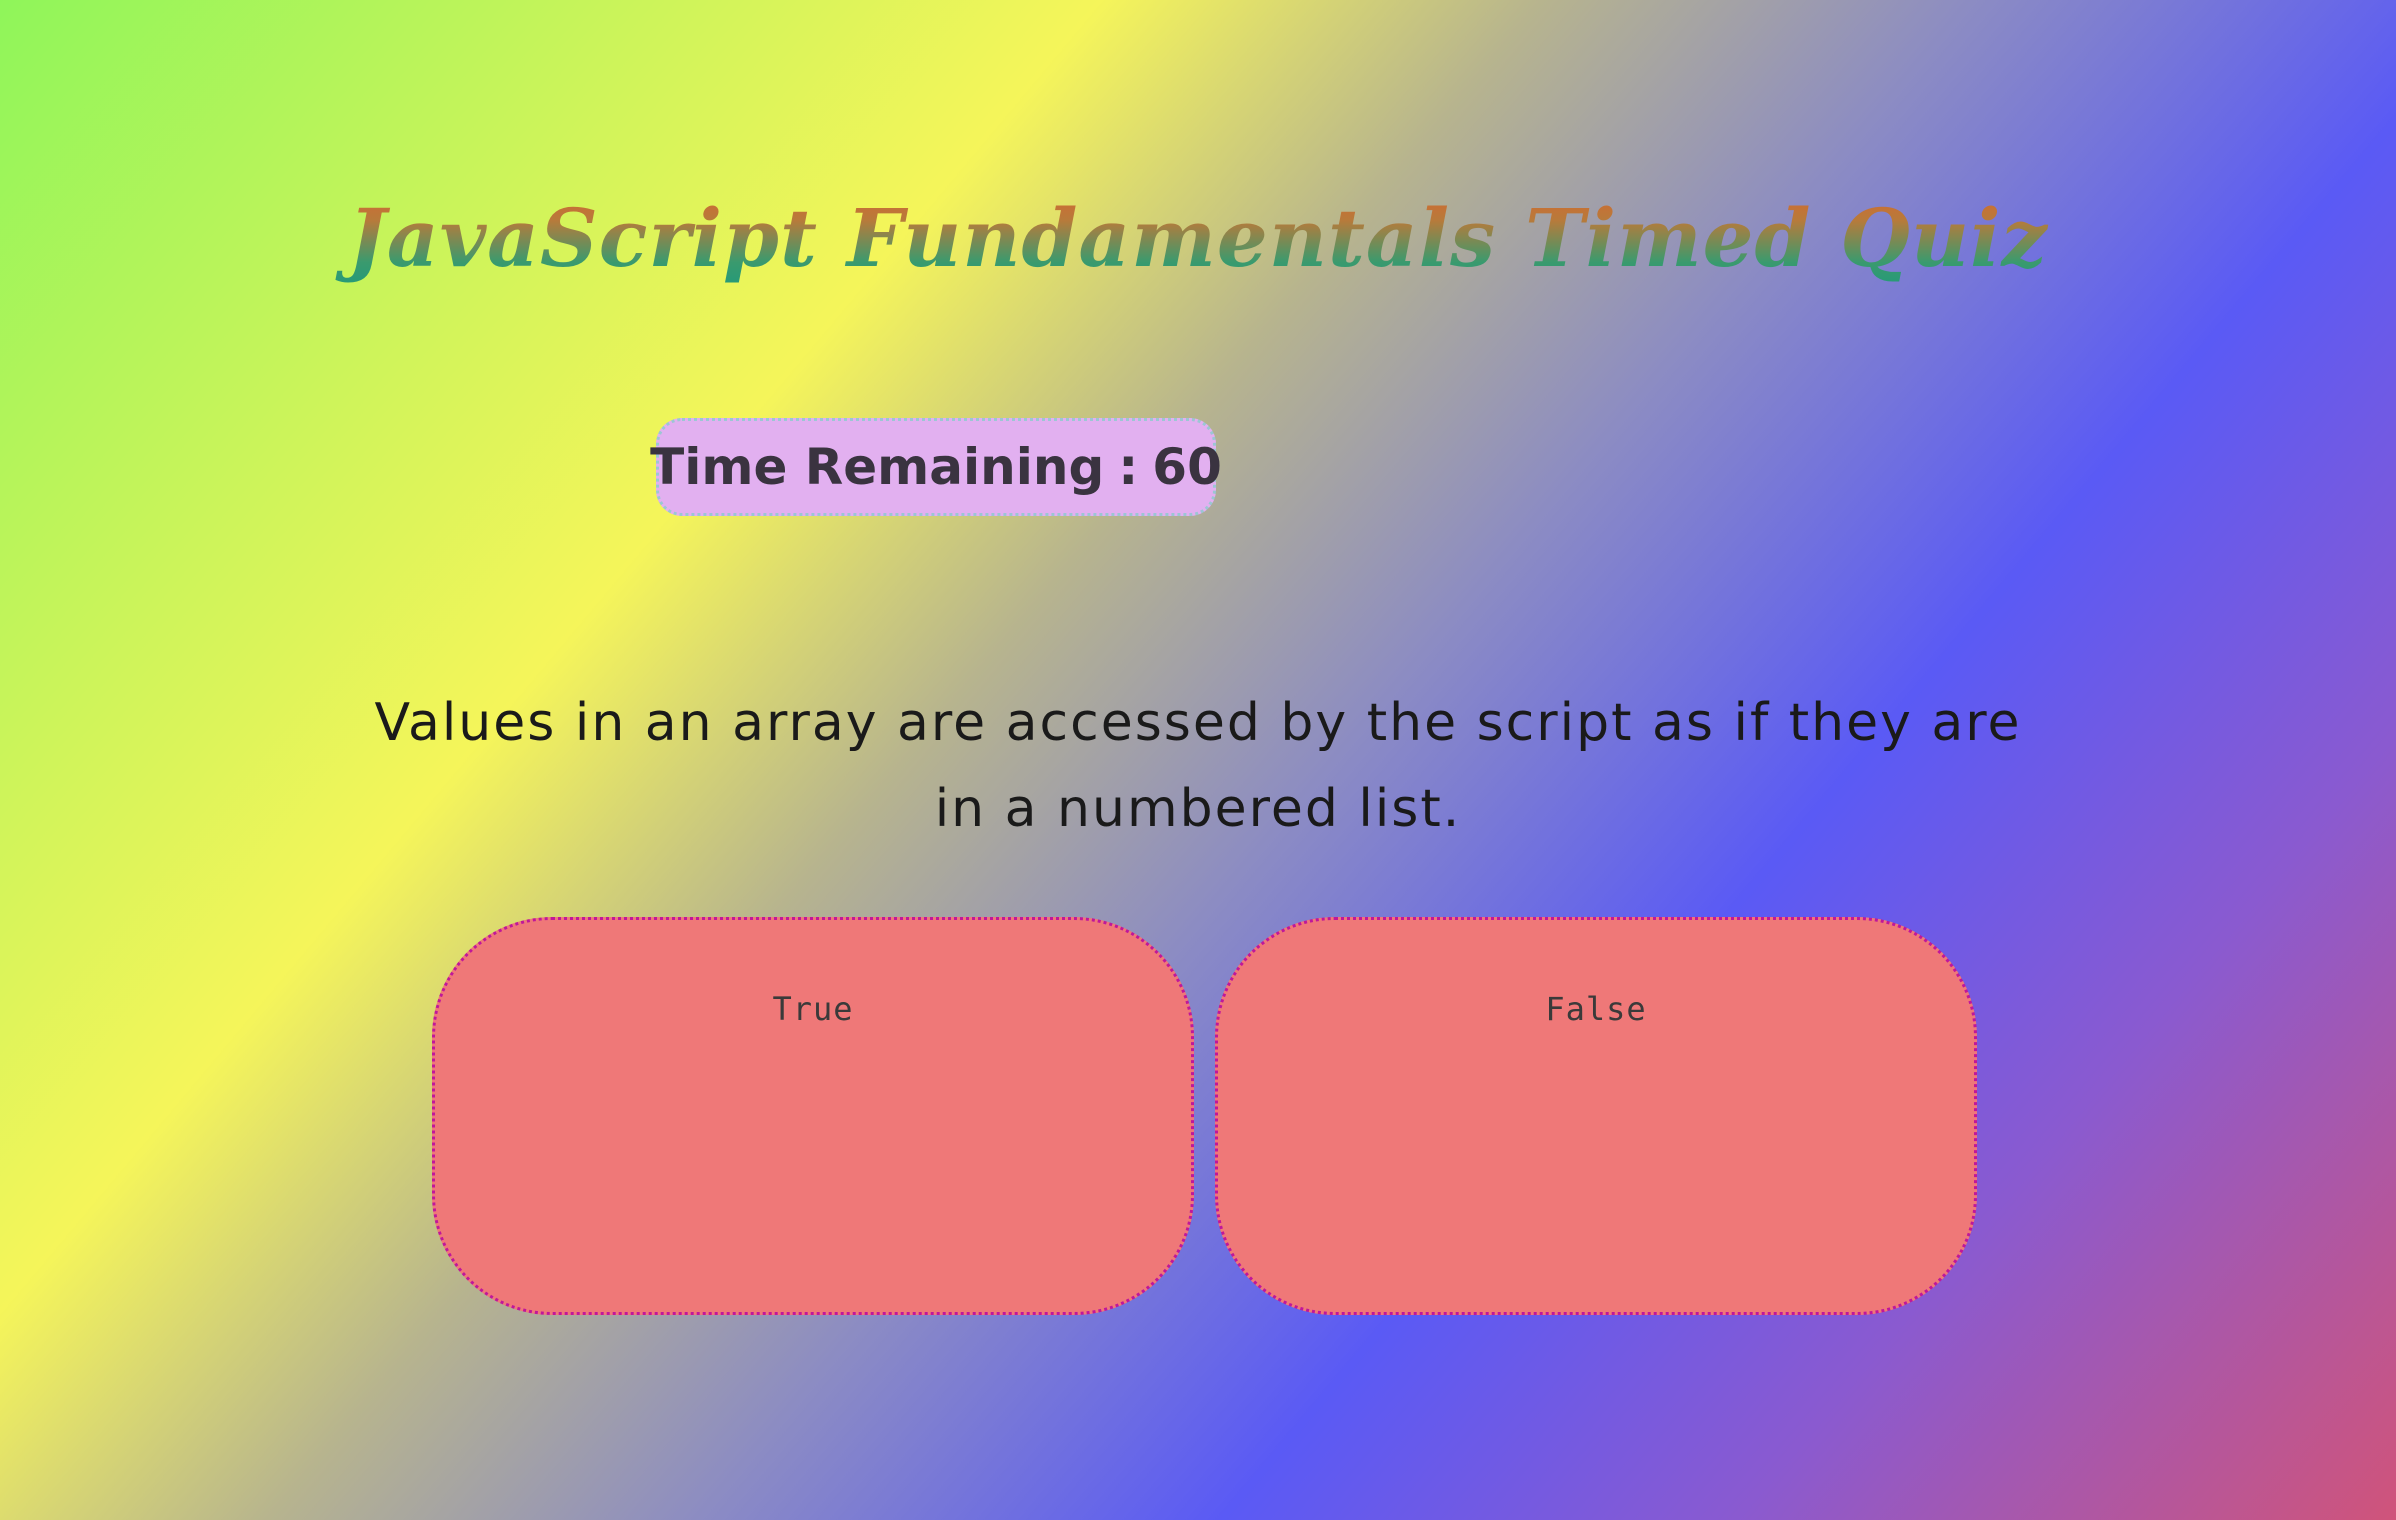 The width and height of the screenshot is (2396, 1520). I want to click on timer-label: Time Remaining, so click(877, 467).